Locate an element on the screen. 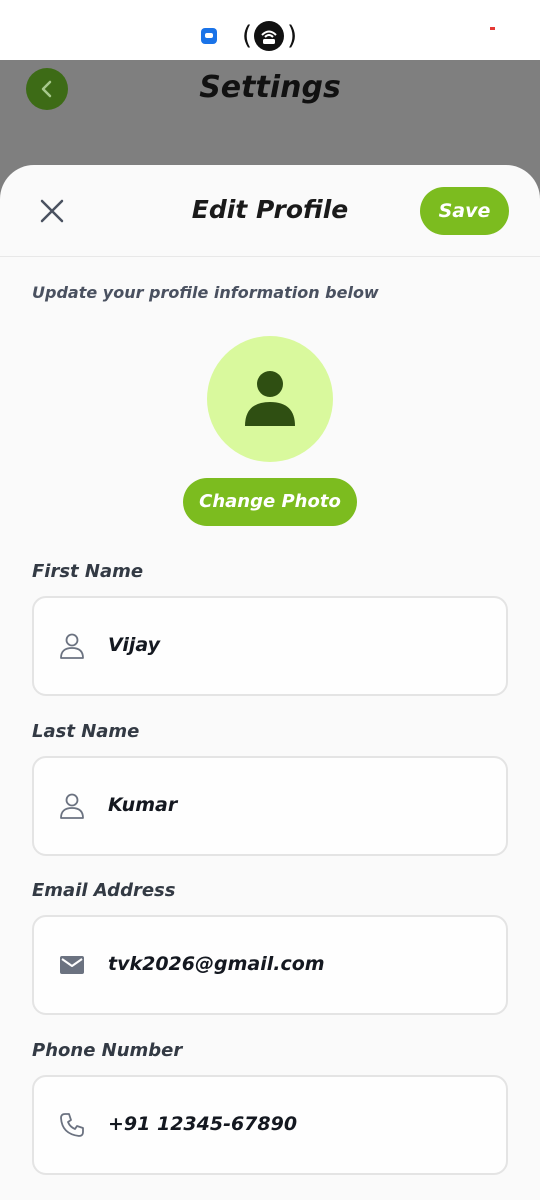 This screenshot has height=1200, width=540. email-value: tvk2026@gmail.com is located at coordinates (216, 964).